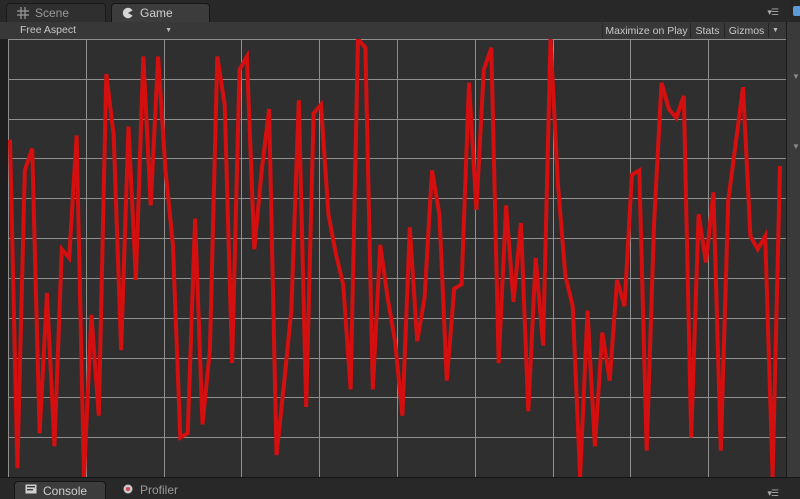 The image size is (800, 499). What do you see at coordinates (793, 249) in the screenshot?
I see `inspector-panel-edge: ▼ ▼` at bounding box center [793, 249].